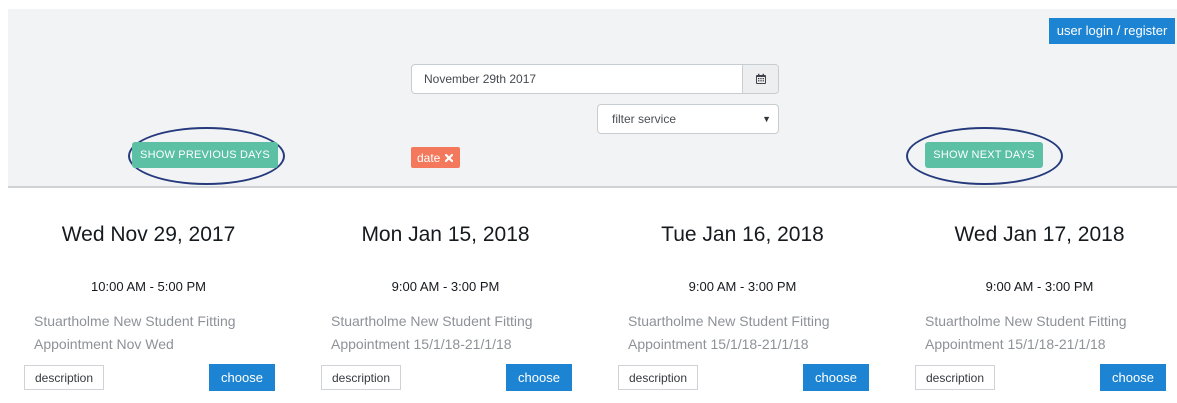 This screenshot has height=403, width=1177. What do you see at coordinates (205, 155) in the screenshot?
I see `show-previous-days-button: SHOW PREVIOUS DAYS` at bounding box center [205, 155].